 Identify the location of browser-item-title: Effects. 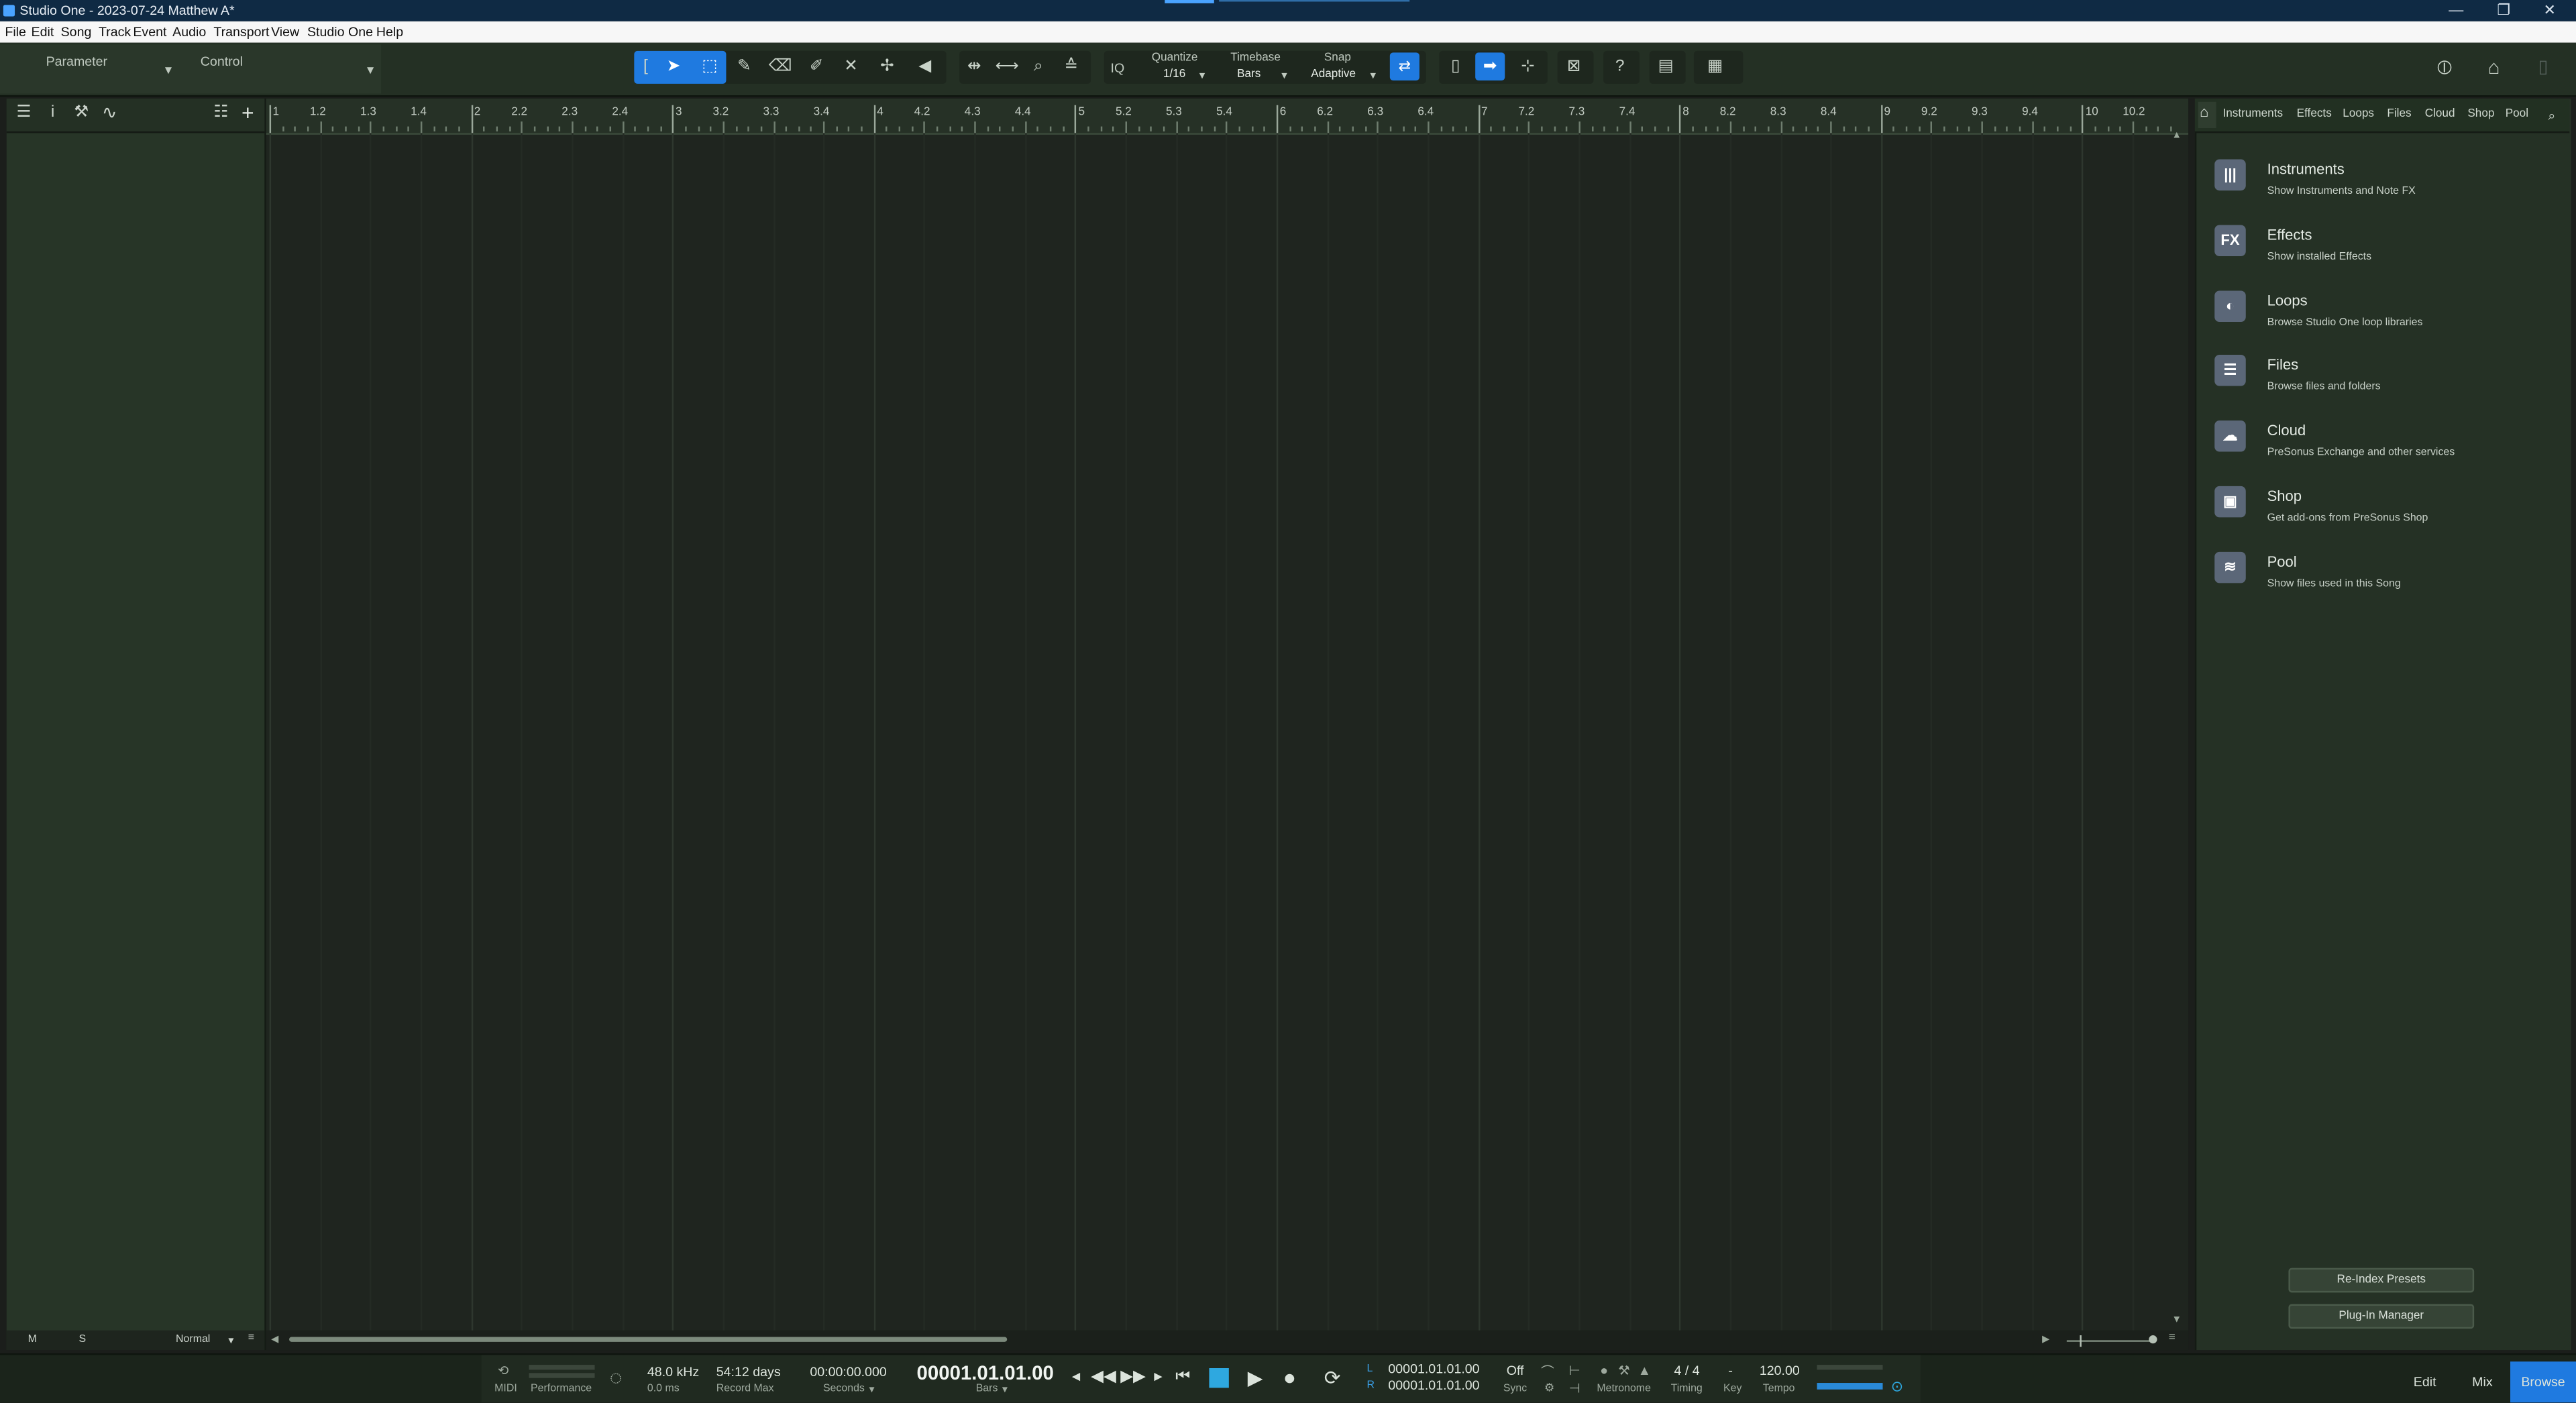
(2289, 234).